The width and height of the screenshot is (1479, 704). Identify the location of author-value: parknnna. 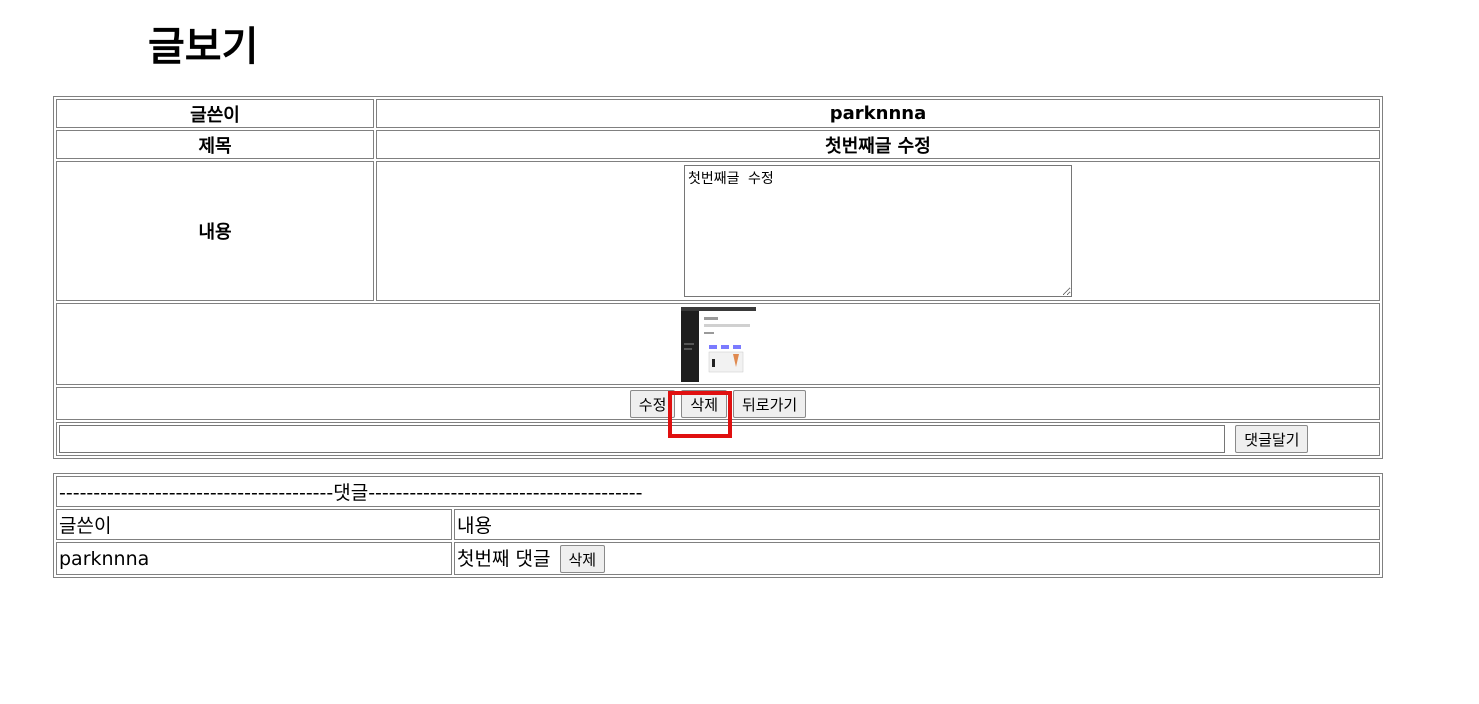
(878, 113).